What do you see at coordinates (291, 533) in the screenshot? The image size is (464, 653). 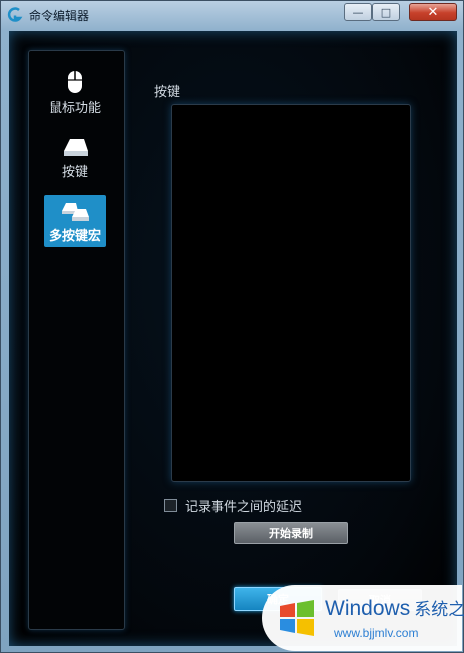 I see `start-recording-button: 开始录制` at bounding box center [291, 533].